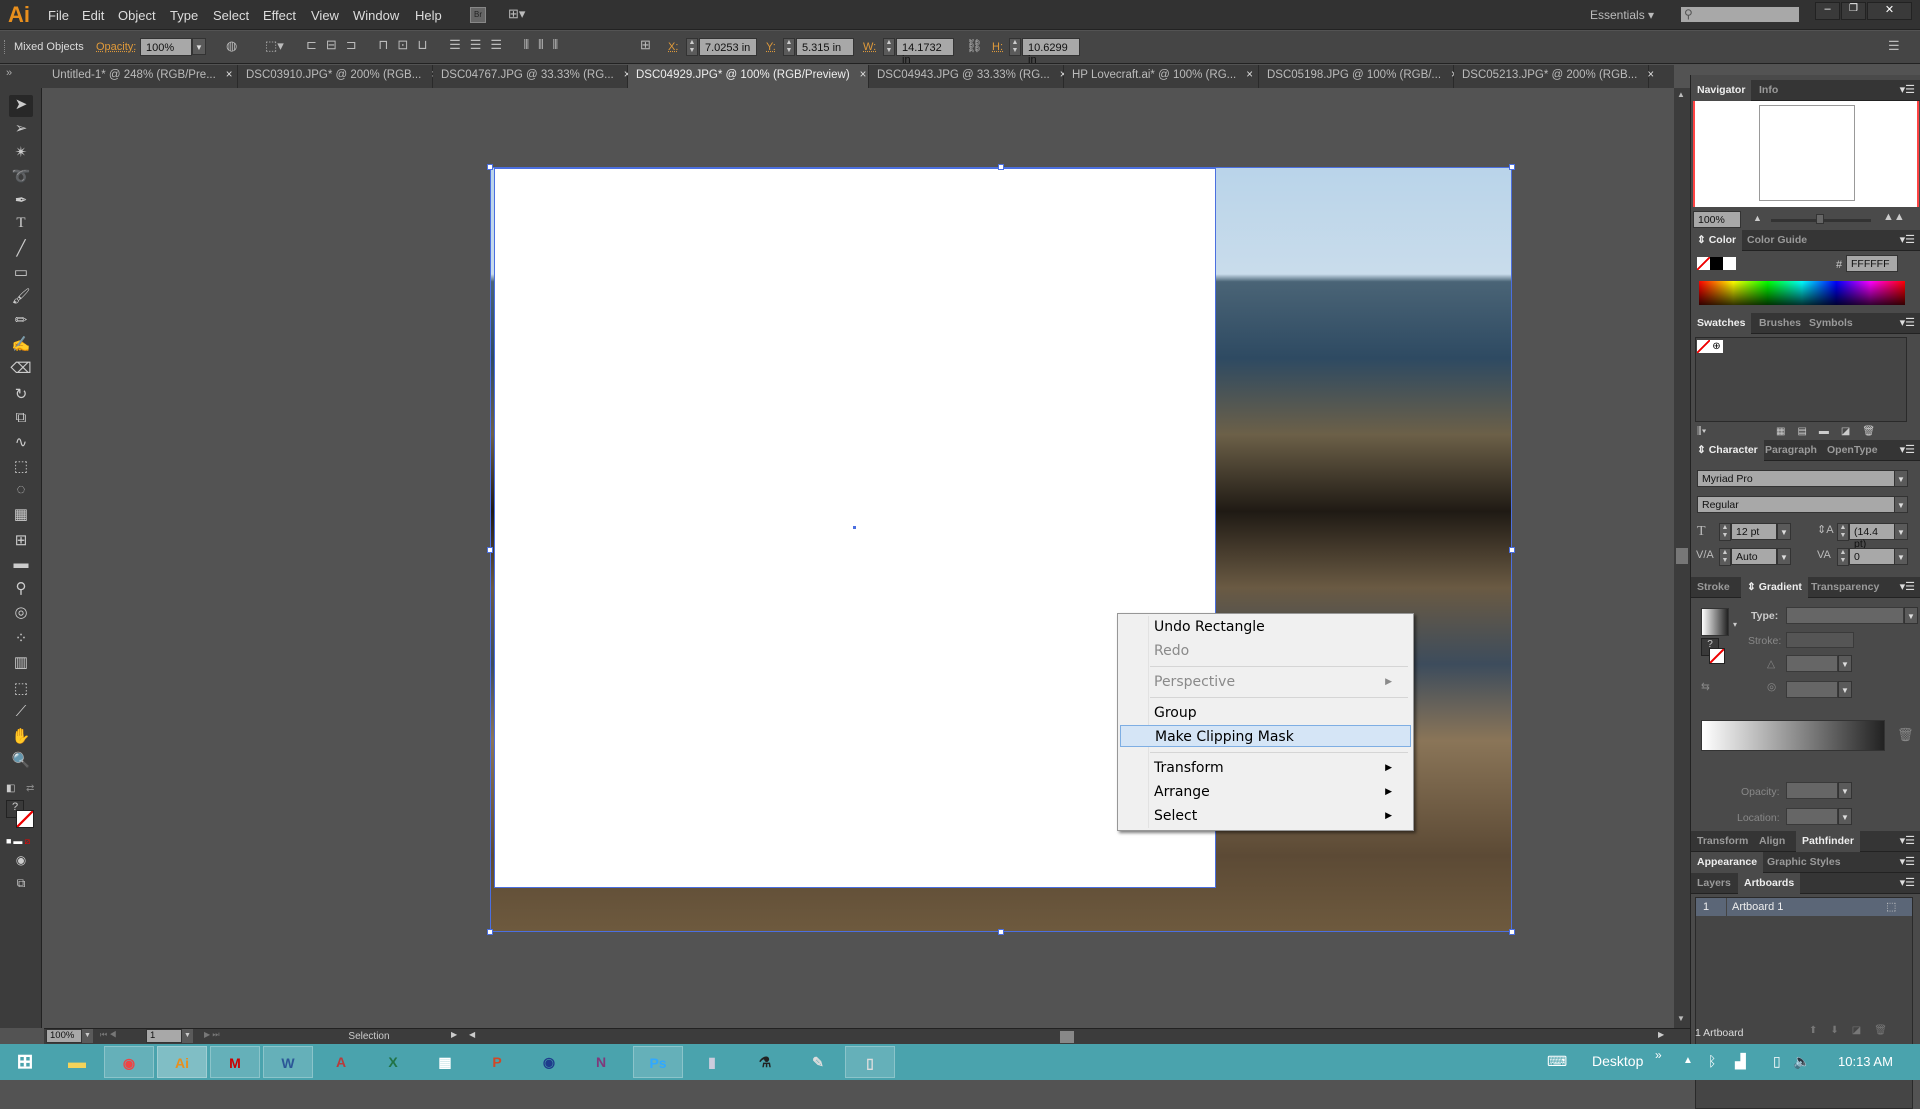  Describe the element at coordinates (1703, 346) in the screenshot. I see `swatch-none` at that location.